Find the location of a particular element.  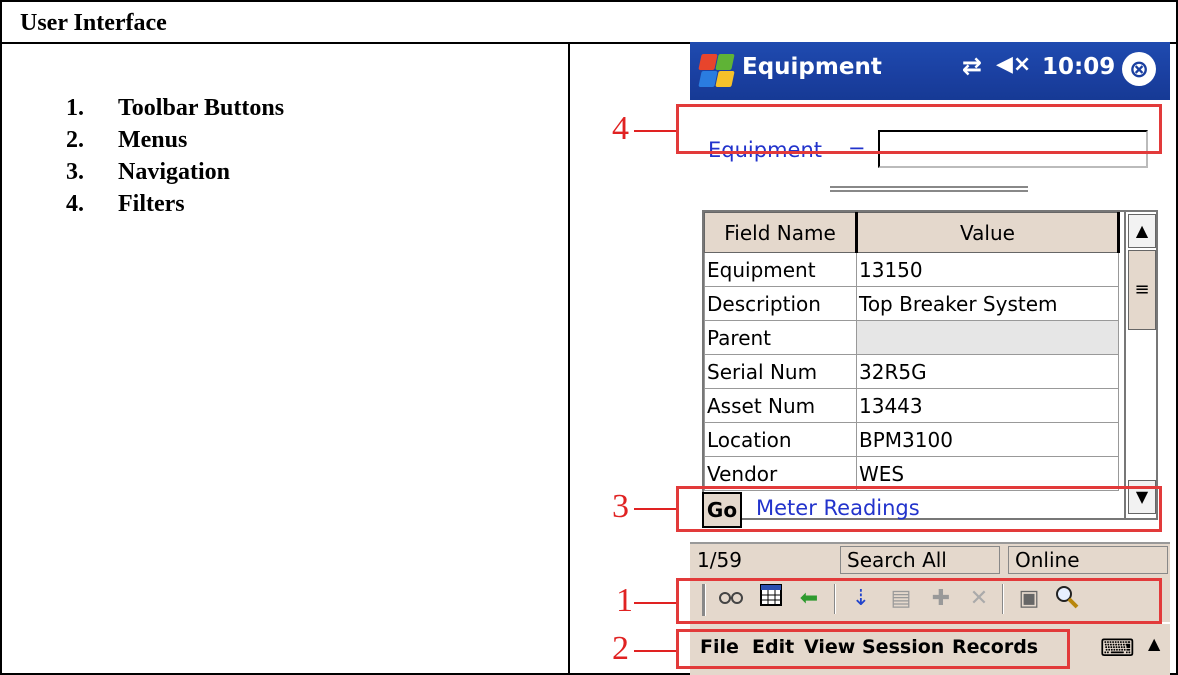

table-row: Serial Num 32R5G is located at coordinates (911, 371).